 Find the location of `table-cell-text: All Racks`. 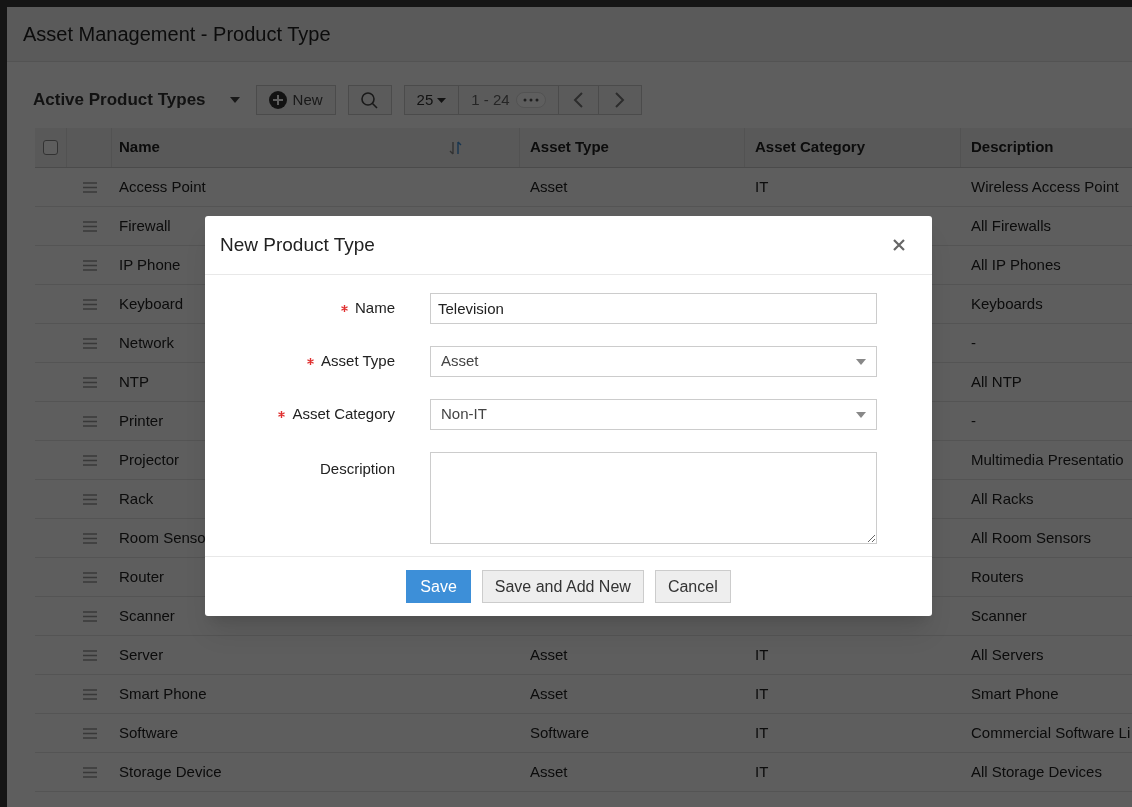

table-cell-text: All Racks is located at coordinates (1002, 498).